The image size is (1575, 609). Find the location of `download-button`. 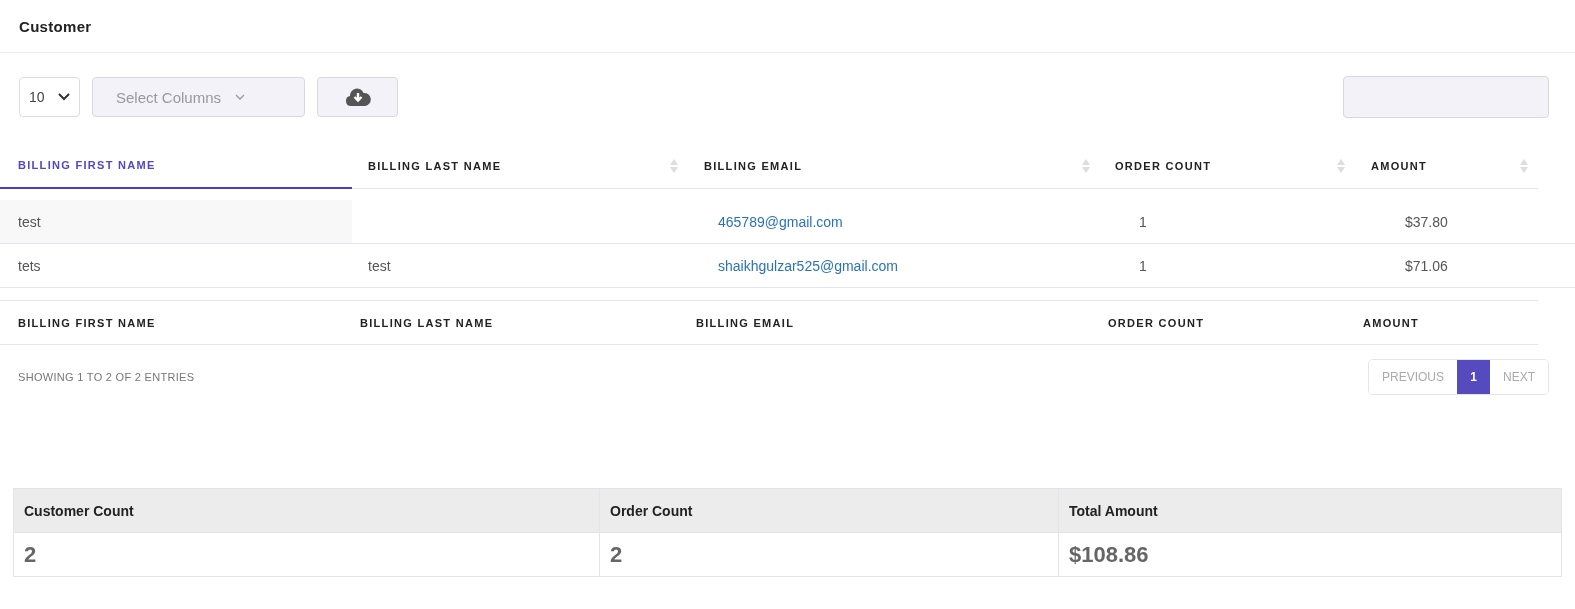

download-button is located at coordinates (357, 97).